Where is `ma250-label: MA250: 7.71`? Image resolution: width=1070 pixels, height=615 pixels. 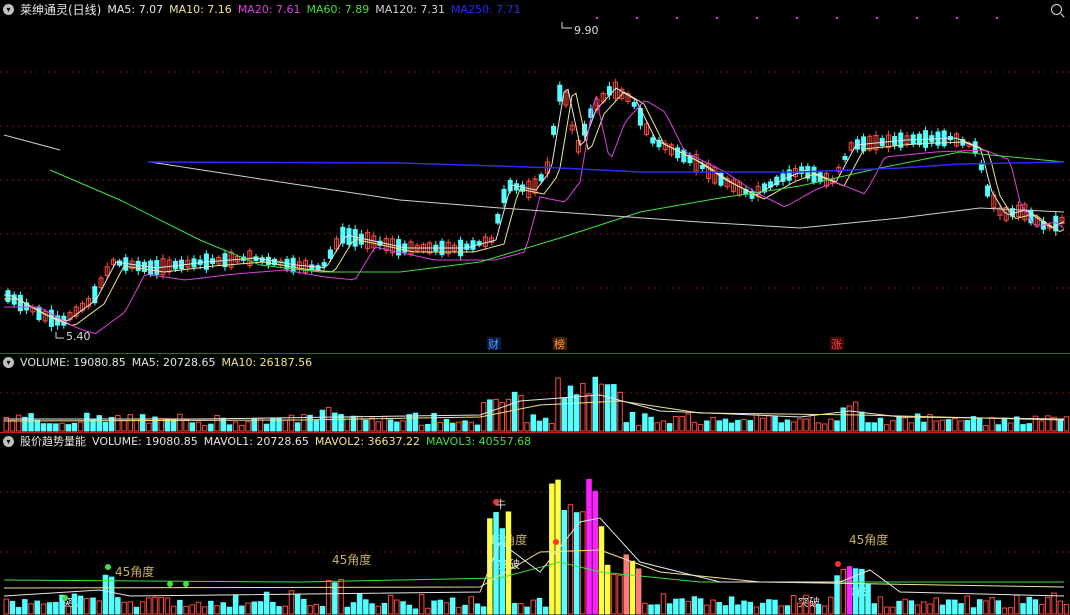
ma250-label: MA250: 7.71 is located at coordinates (485, 9).